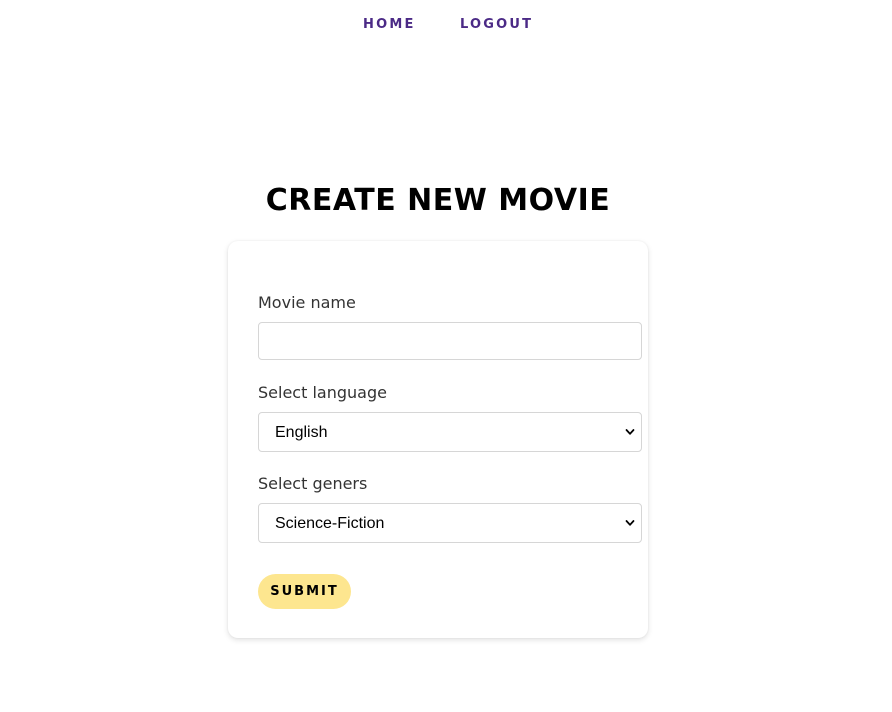 The height and width of the screenshot is (712, 892). What do you see at coordinates (389, 25) in the screenshot?
I see `nav-home-link: HOME` at bounding box center [389, 25].